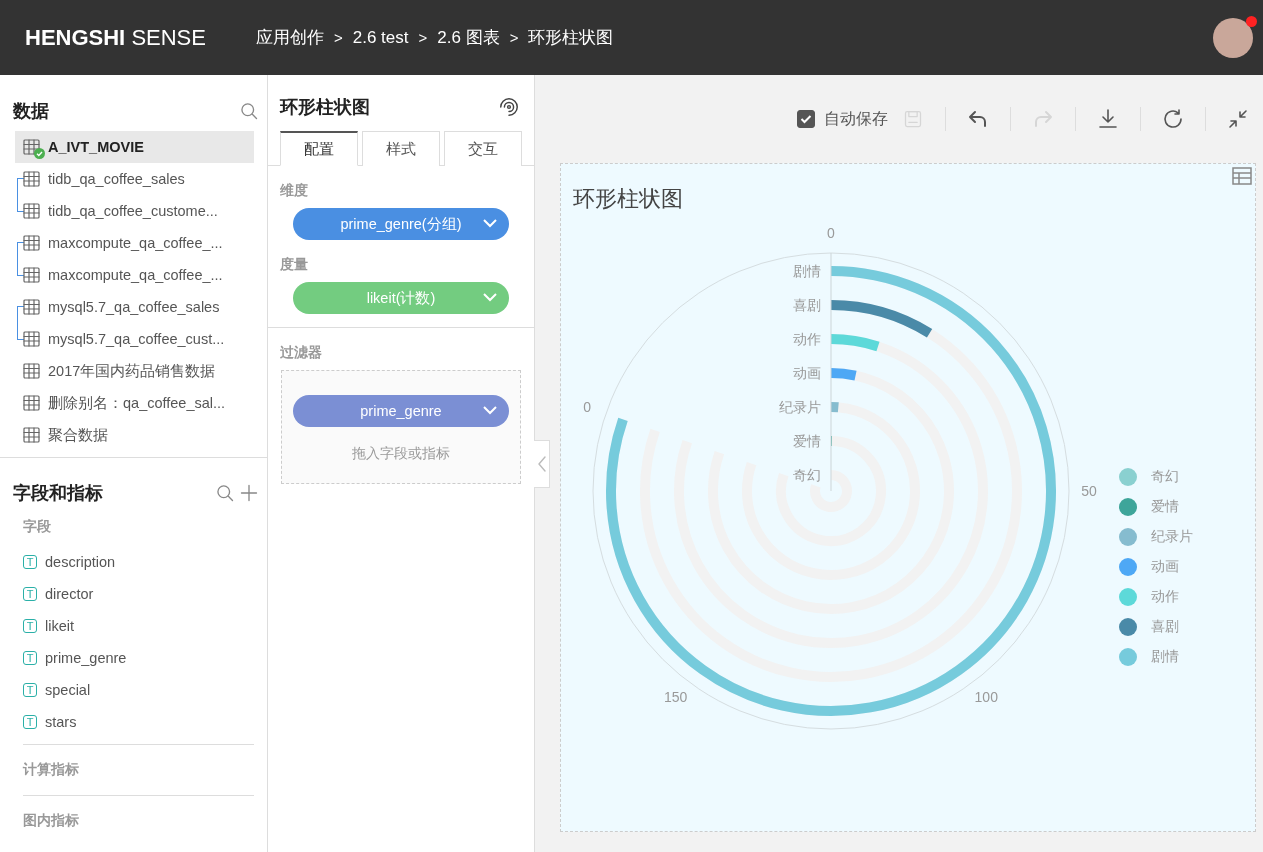  Describe the element at coordinates (380, 37) in the screenshot. I see `breadcrumb-link: 2.6 test` at that location.